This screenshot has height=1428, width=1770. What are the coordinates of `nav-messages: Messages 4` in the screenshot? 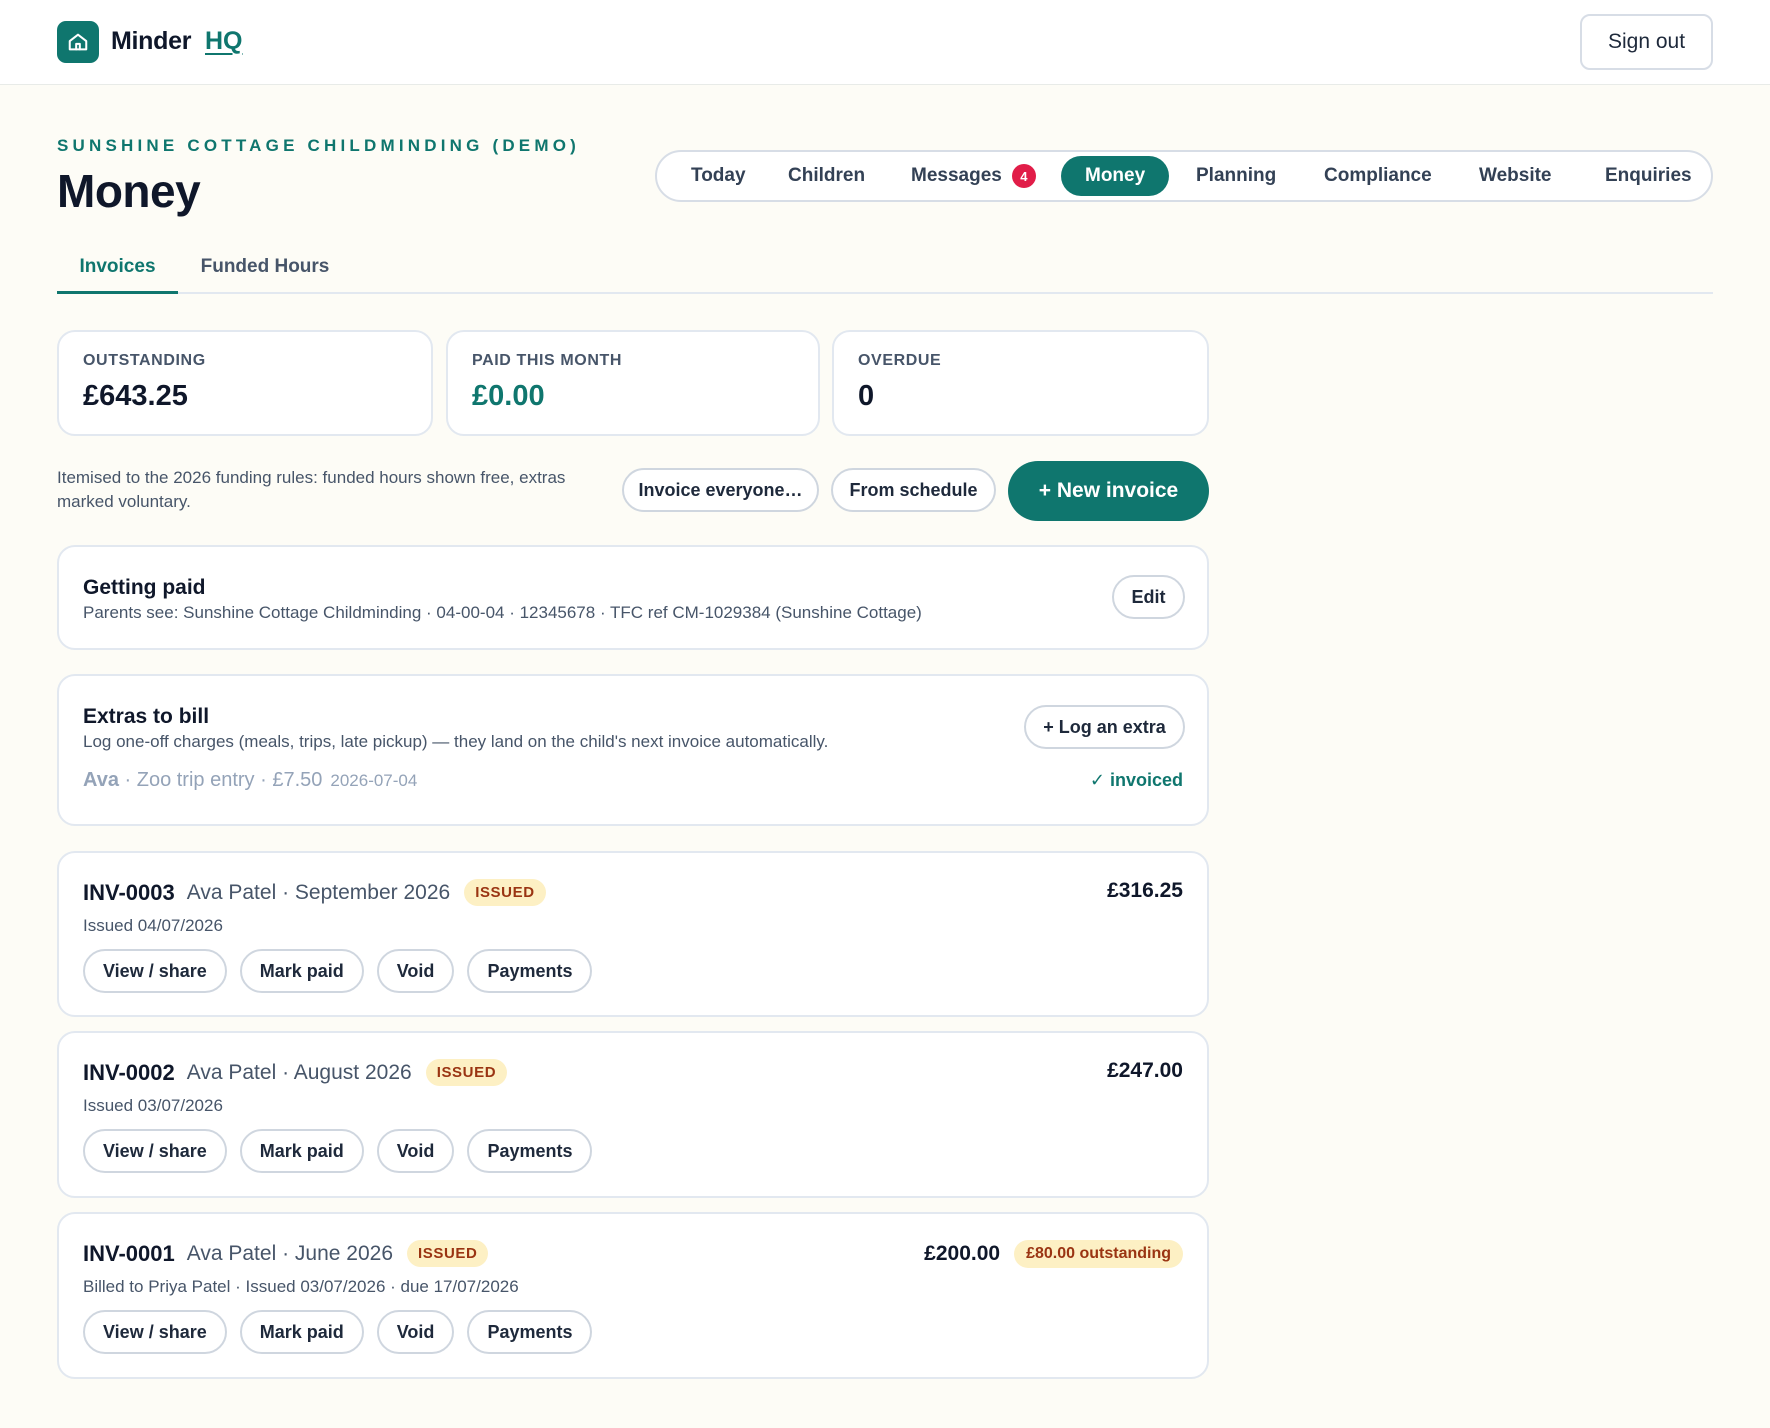 It's located at (973, 176).